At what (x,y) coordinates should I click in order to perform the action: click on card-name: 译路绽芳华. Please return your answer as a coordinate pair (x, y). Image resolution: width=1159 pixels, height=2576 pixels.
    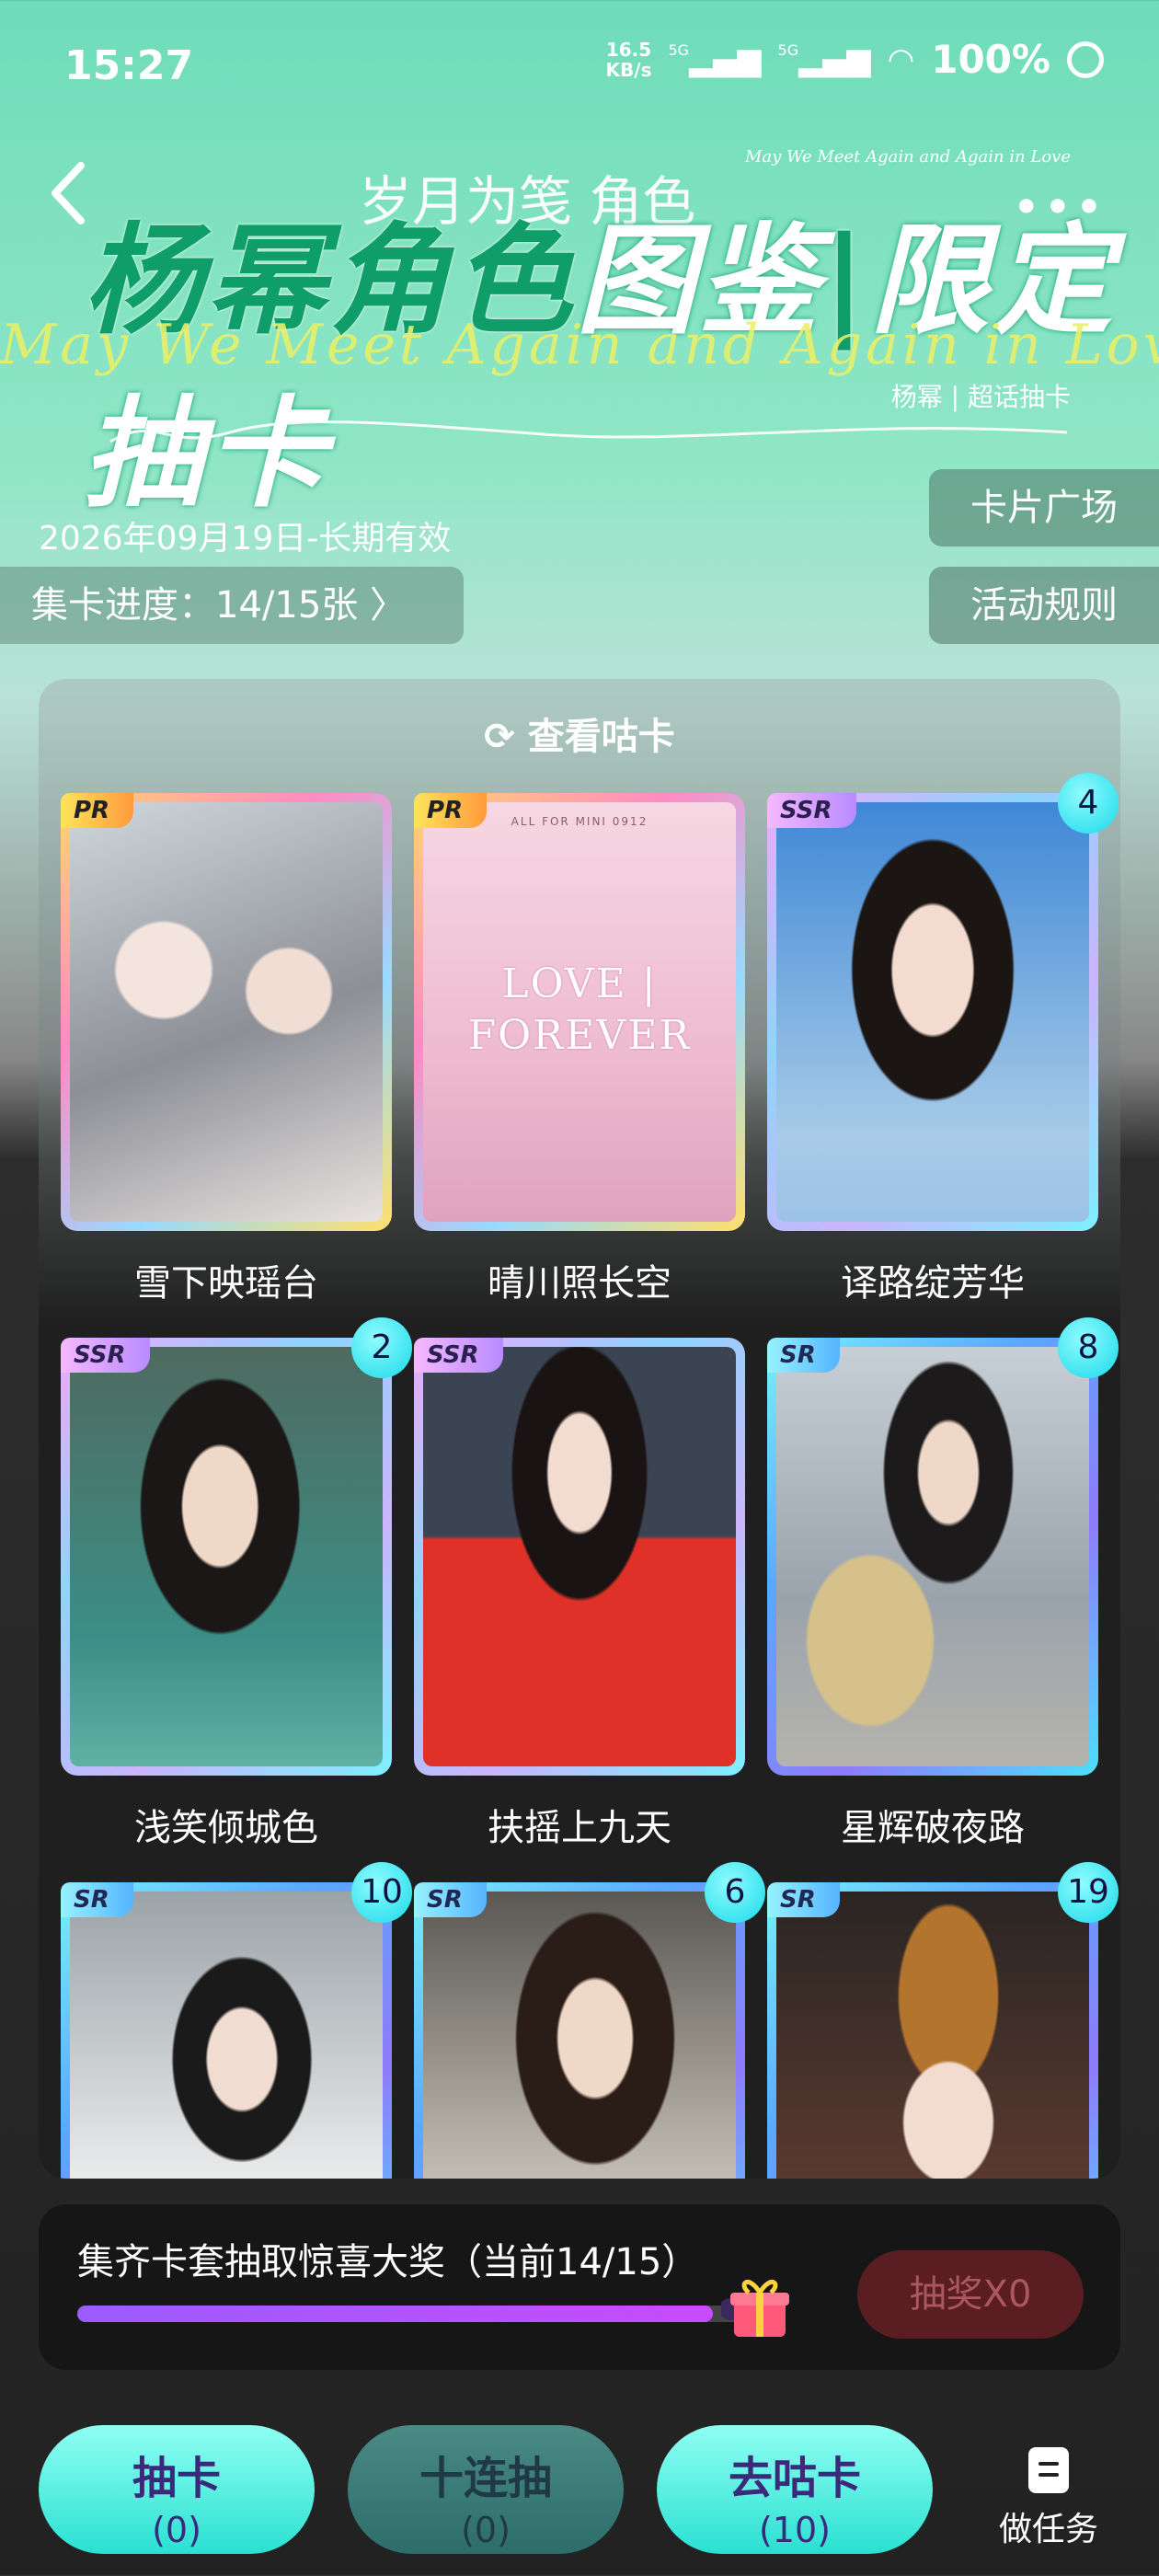
    Looking at the image, I should click on (933, 1283).